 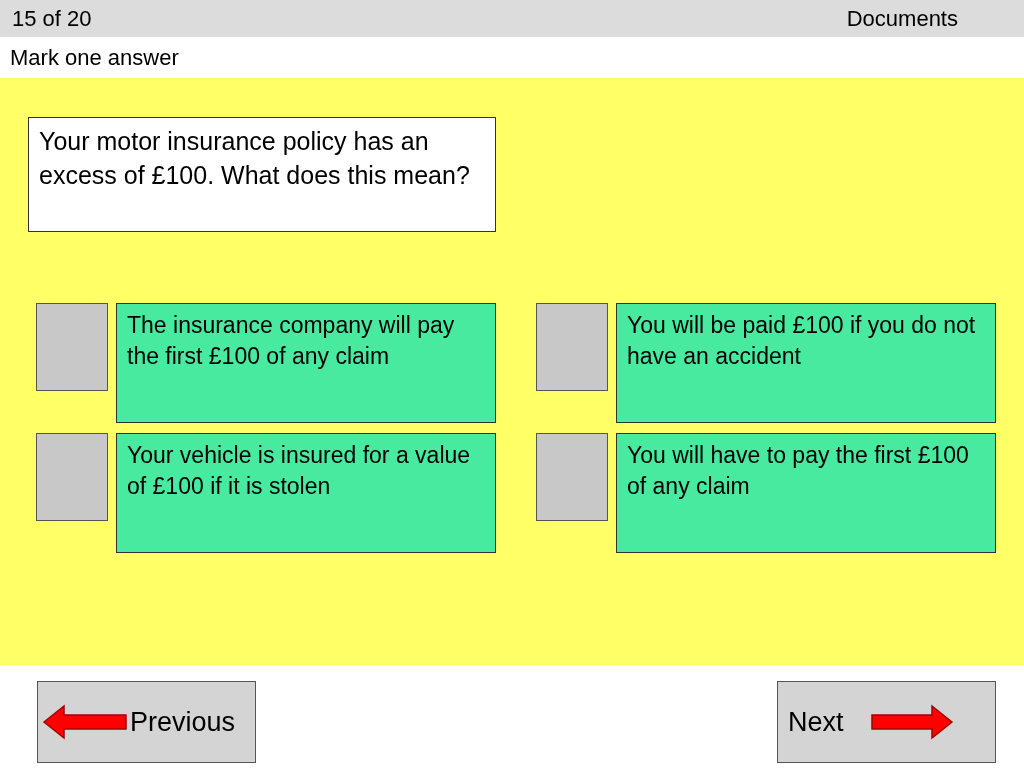 I want to click on question-counter: 15 of 20, so click(x=52, y=19).